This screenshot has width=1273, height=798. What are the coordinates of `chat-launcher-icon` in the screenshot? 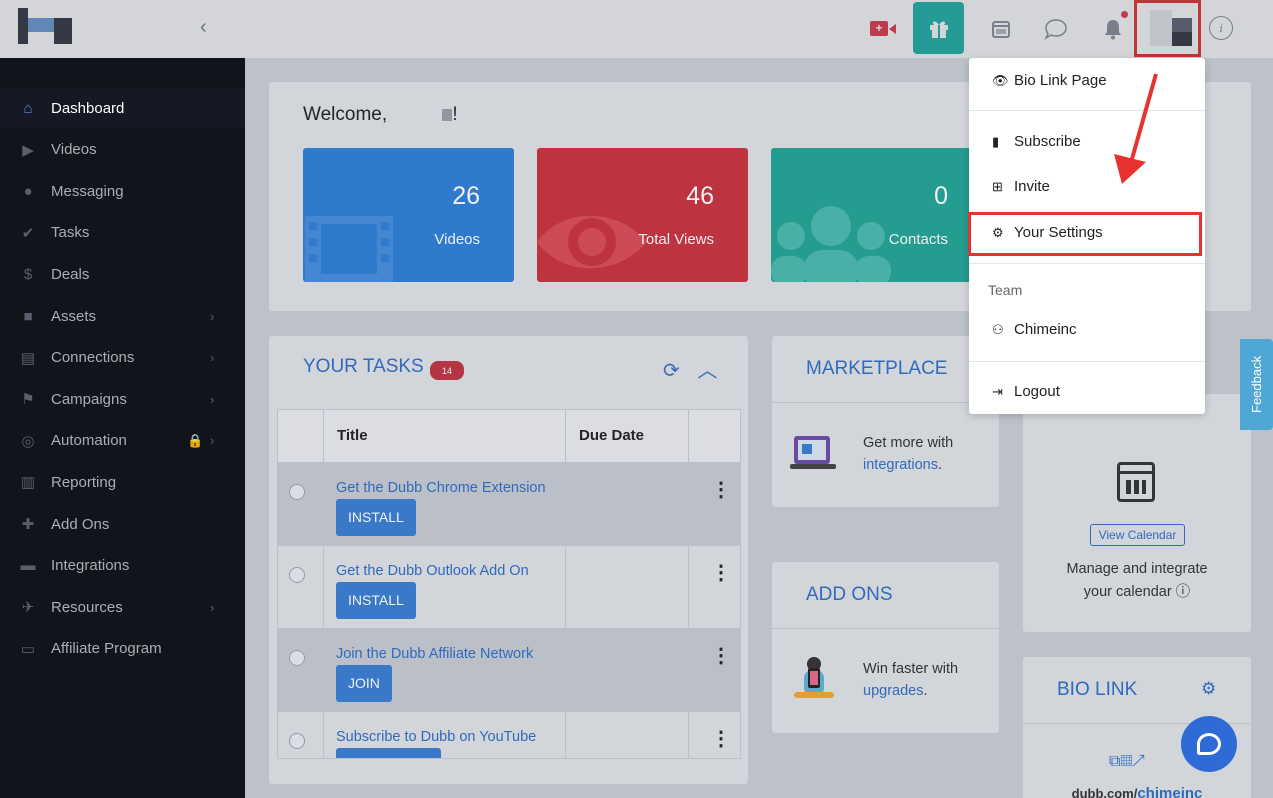 It's located at (1209, 744).